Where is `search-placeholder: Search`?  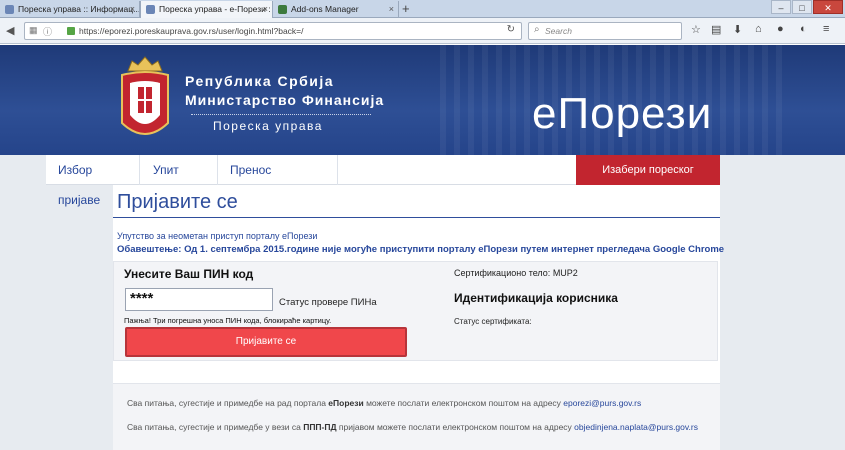 search-placeholder: Search is located at coordinates (558, 31).